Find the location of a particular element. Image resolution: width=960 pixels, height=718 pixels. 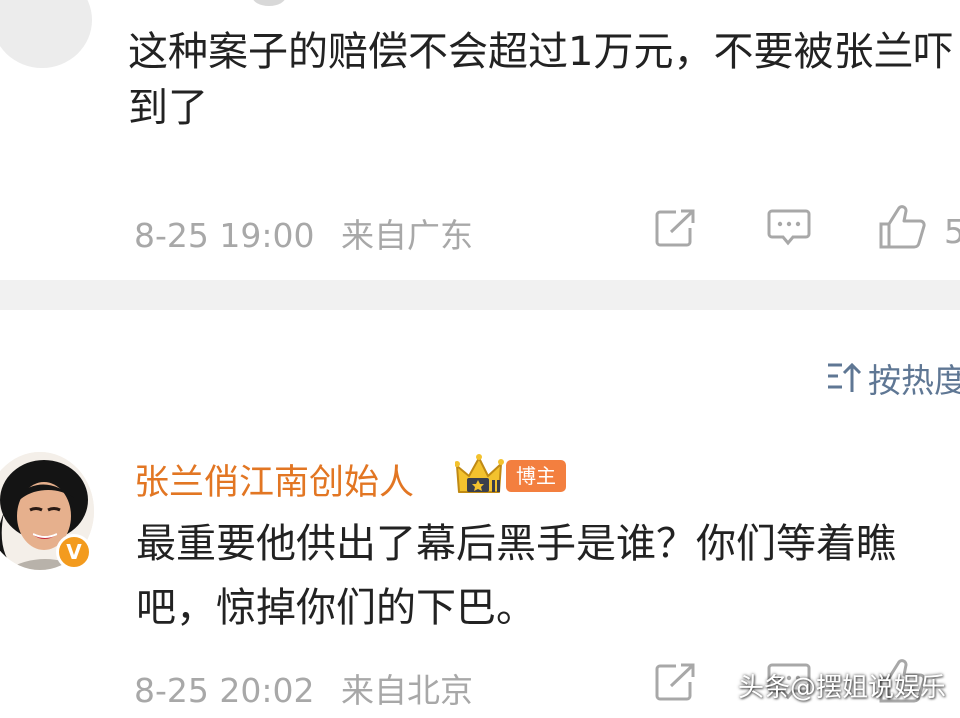

verified-badge: V is located at coordinates (74, 552).